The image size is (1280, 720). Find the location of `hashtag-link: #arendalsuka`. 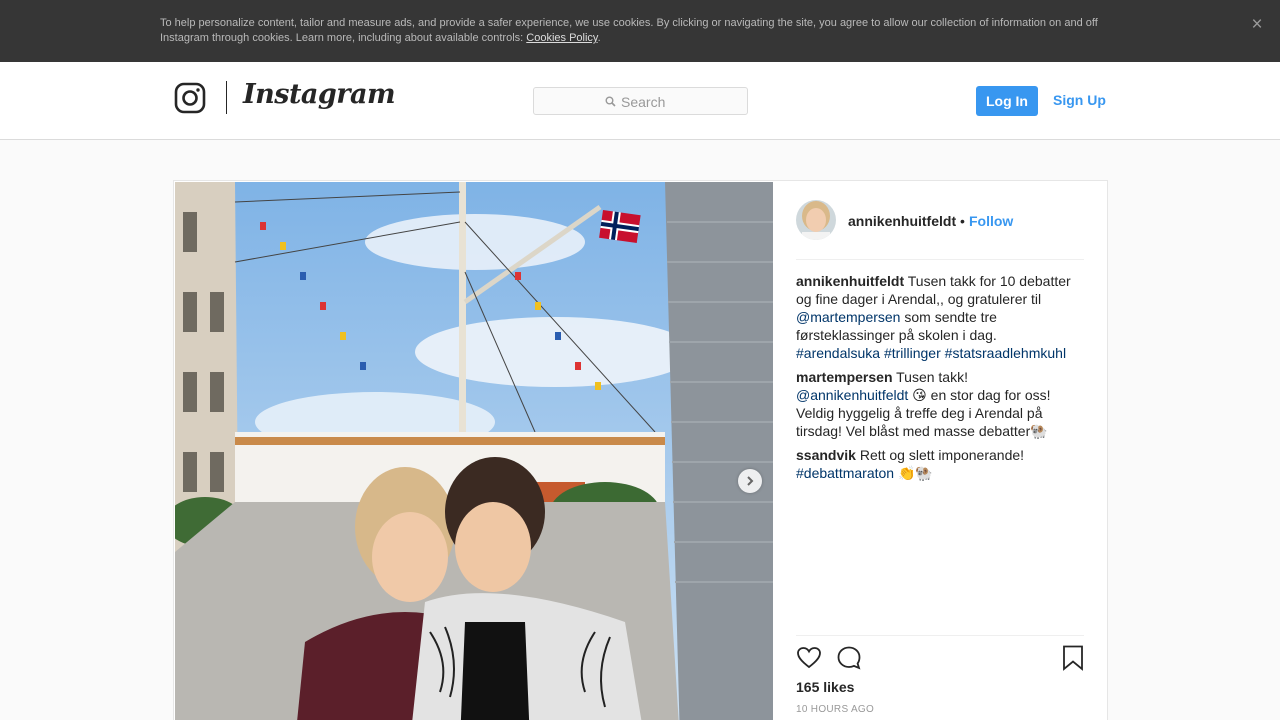

hashtag-link: #arendalsuka is located at coordinates (838, 353).